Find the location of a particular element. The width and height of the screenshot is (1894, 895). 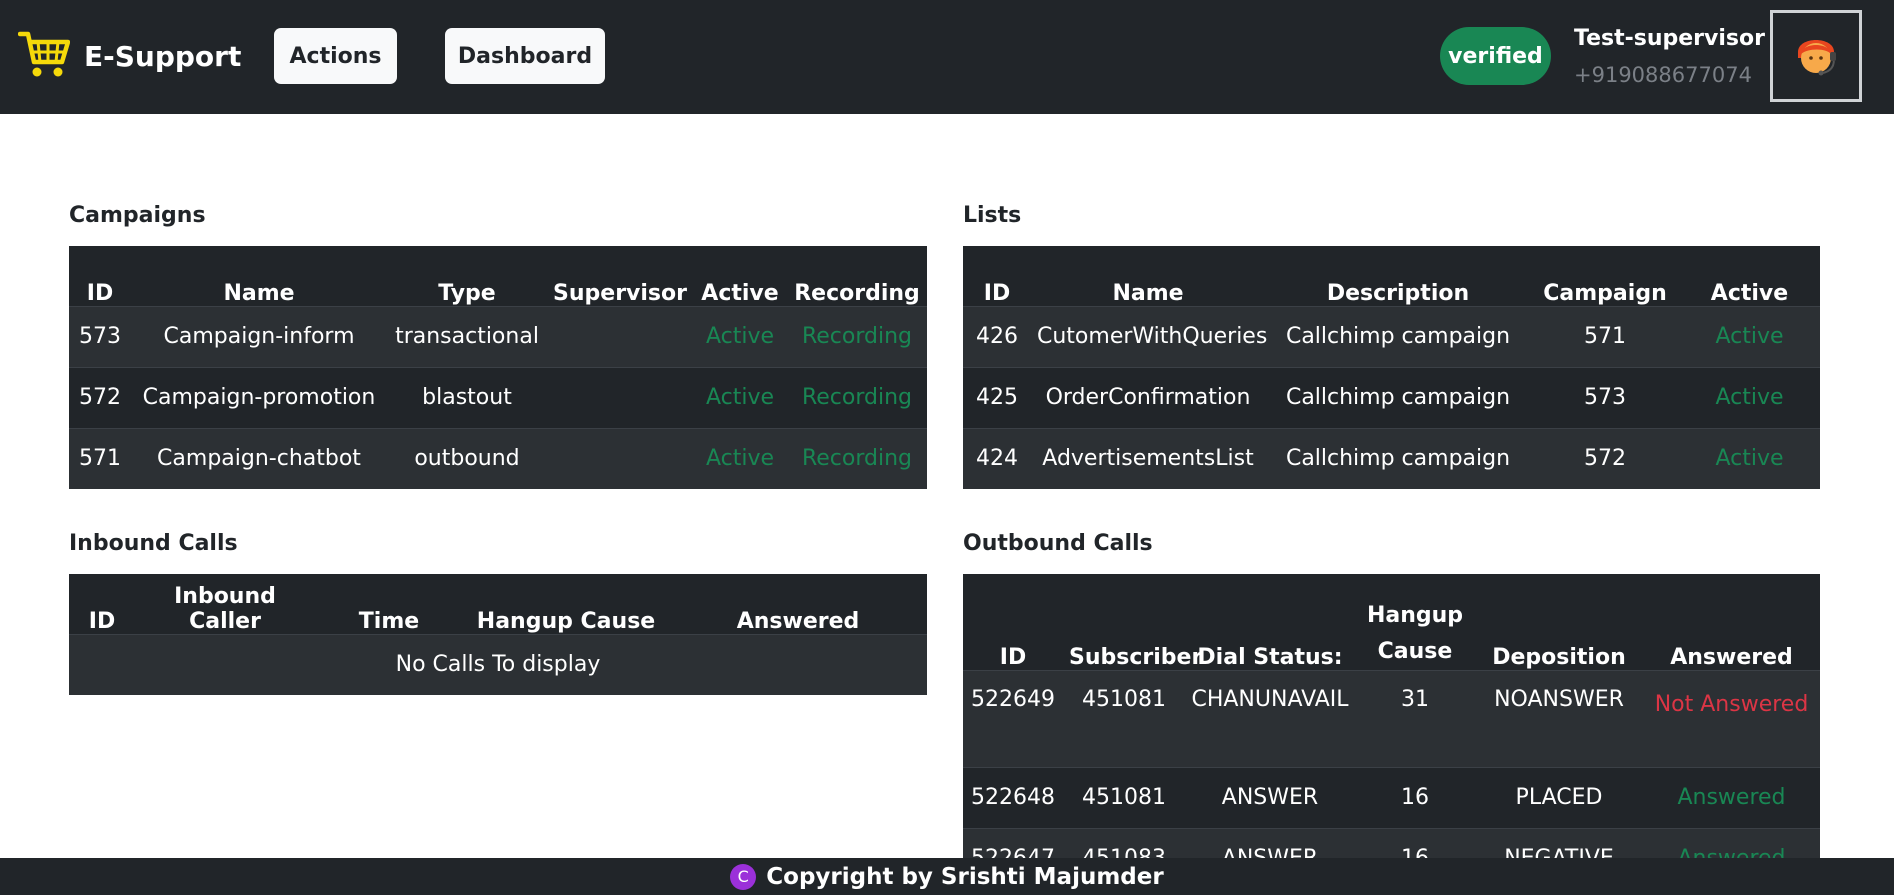

column-header: Description is located at coordinates (1398, 293).